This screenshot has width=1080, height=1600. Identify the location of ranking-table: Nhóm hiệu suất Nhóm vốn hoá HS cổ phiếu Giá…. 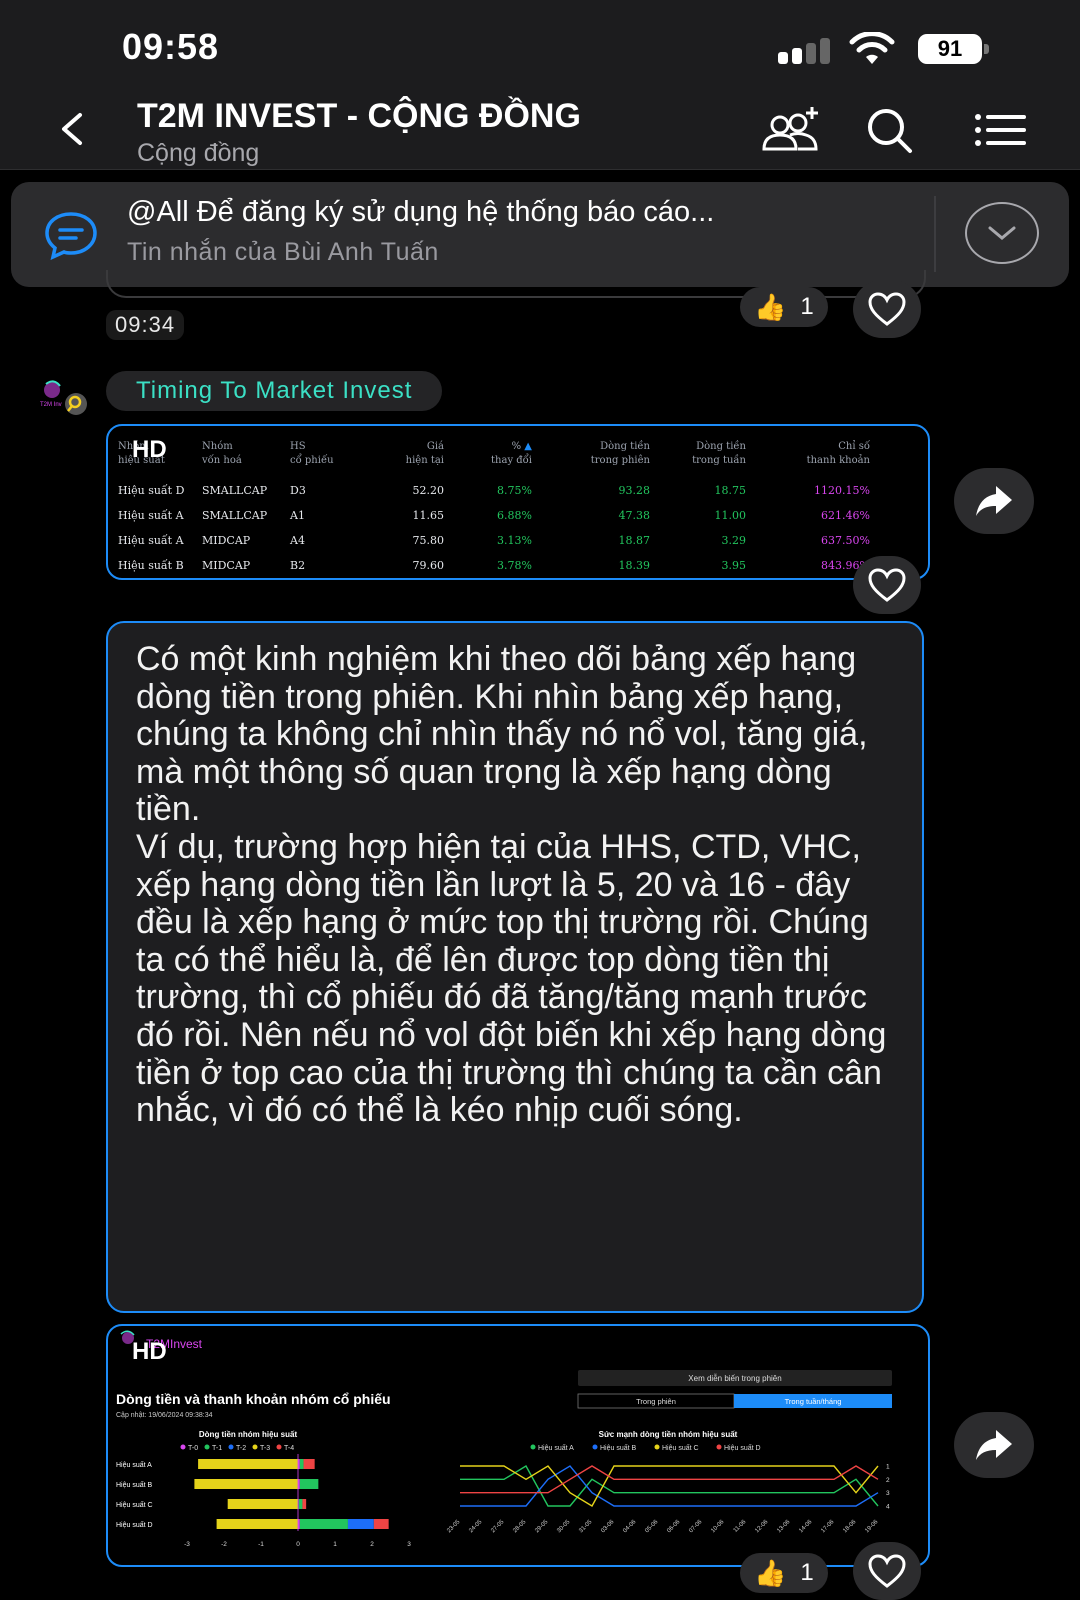
(496, 509).